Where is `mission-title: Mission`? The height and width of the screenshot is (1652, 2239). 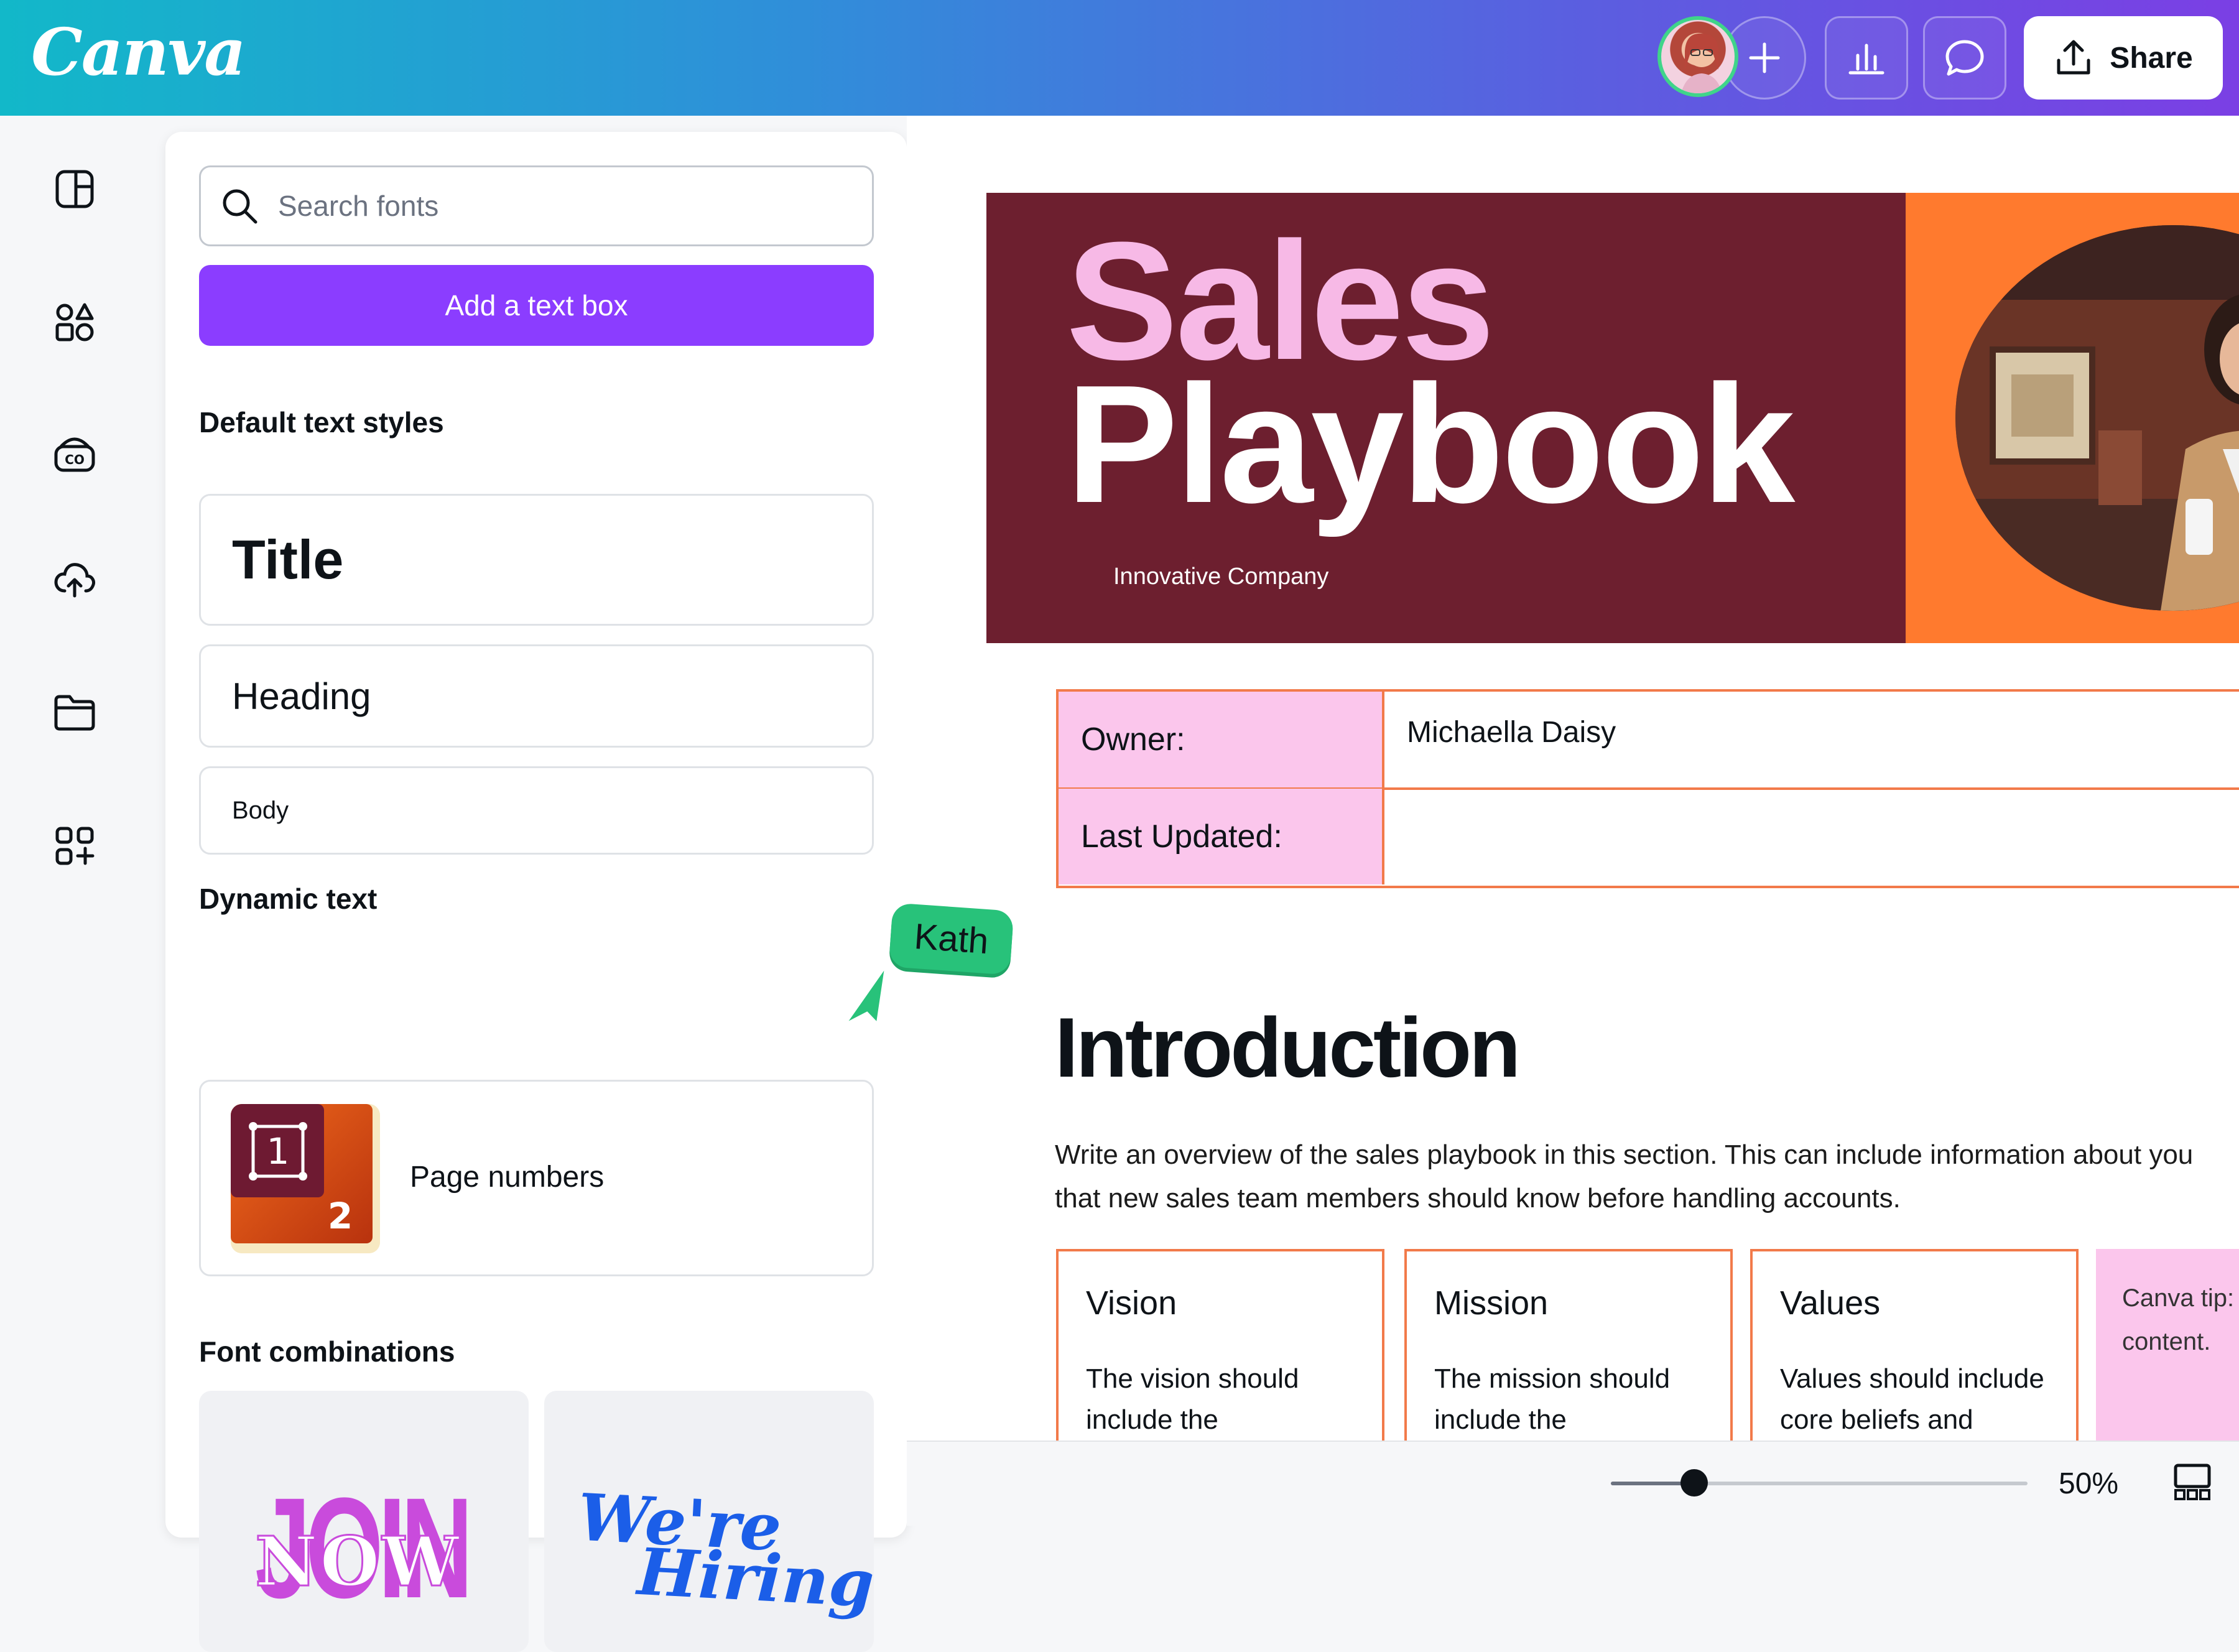
mission-title: Mission is located at coordinates (1491, 1303).